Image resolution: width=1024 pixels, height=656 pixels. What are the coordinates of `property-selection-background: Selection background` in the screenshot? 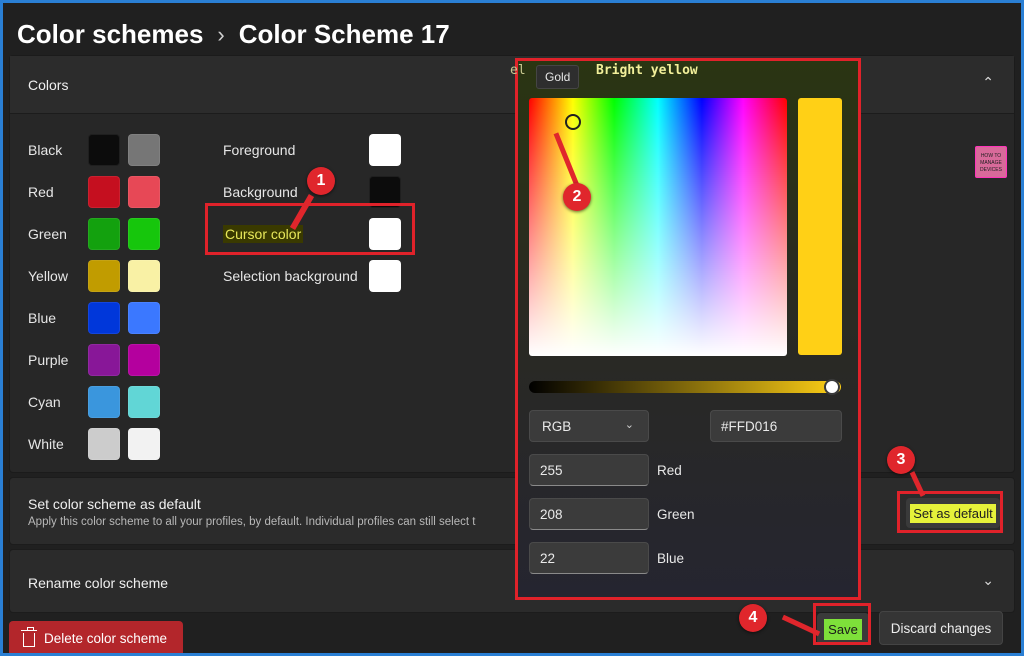 It's located at (313, 276).